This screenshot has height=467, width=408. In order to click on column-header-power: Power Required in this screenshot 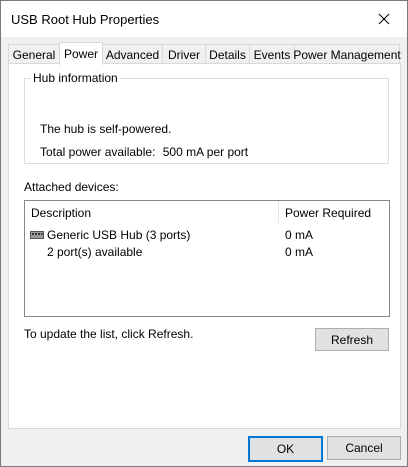, I will do `click(328, 213)`.